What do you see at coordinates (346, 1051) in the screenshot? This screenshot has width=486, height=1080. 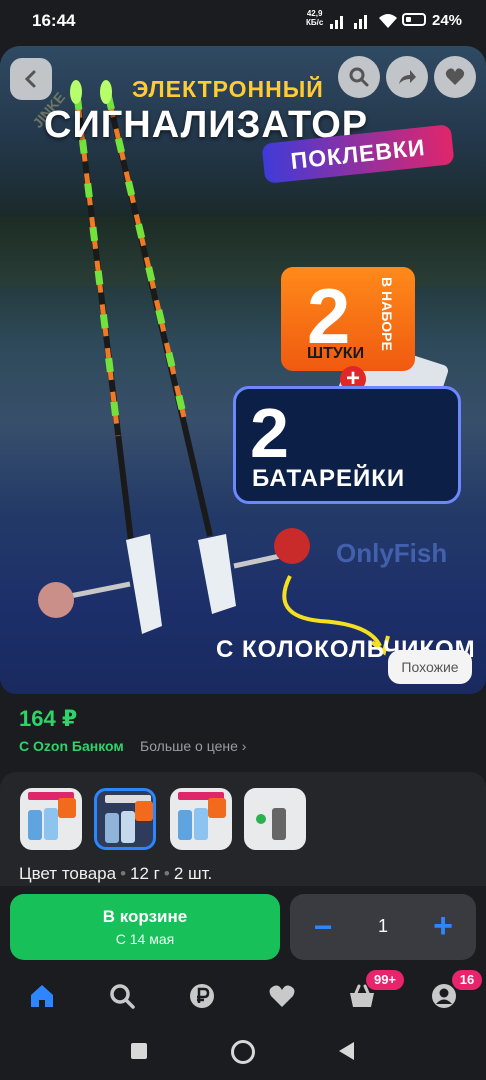 I see `back-system-icon` at bounding box center [346, 1051].